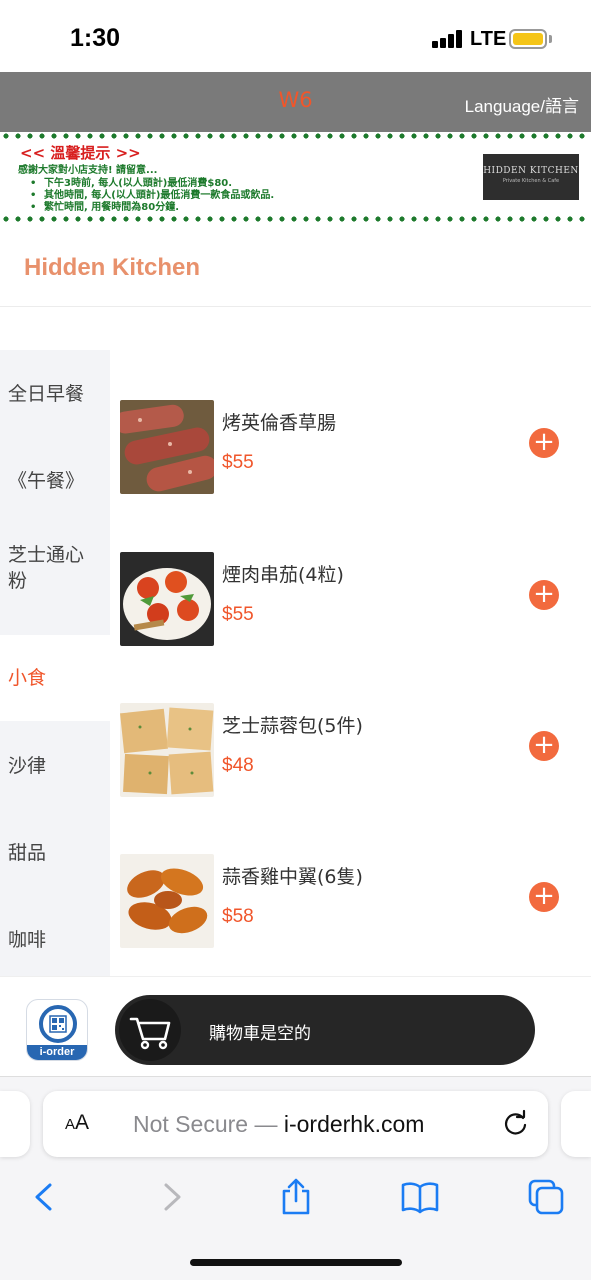  I want to click on reload-icon, so click(516, 1124).